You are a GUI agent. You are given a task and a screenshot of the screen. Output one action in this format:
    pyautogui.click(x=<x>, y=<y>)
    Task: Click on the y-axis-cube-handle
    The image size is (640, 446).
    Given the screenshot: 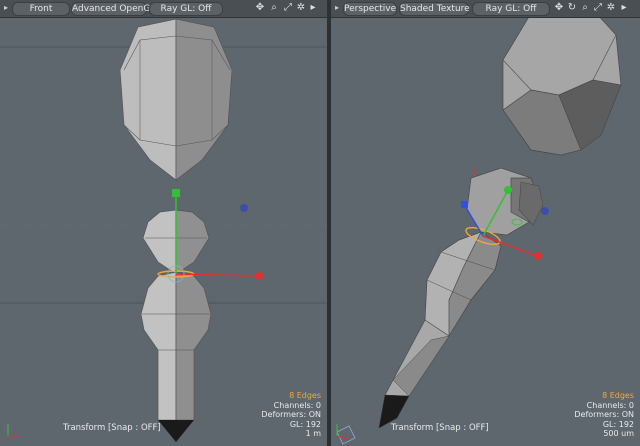 What is the action you would take?
    pyautogui.click(x=176, y=193)
    